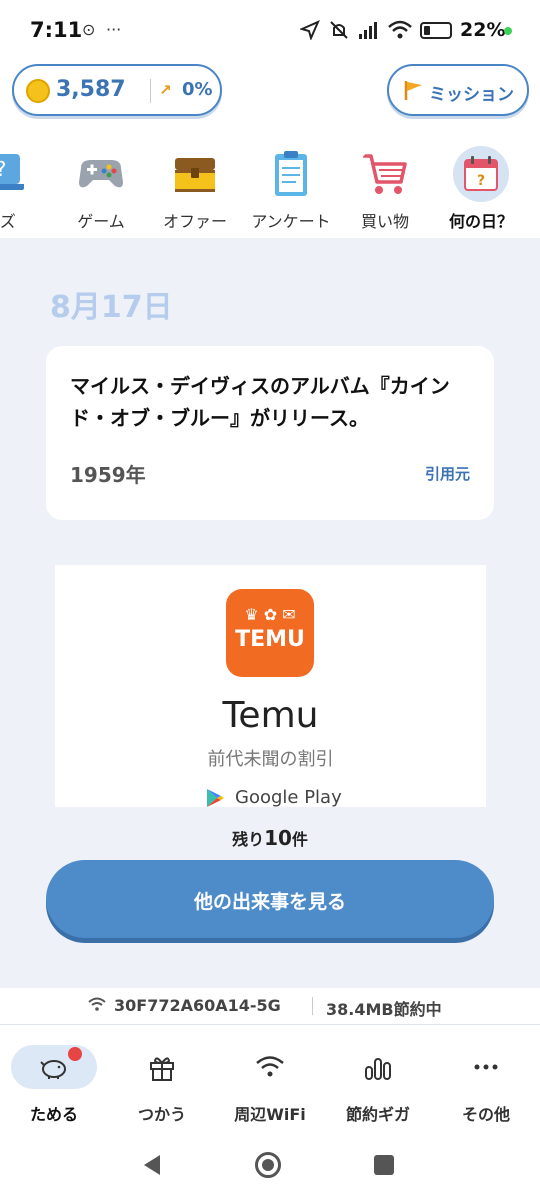 This screenshot has width=540, height=1200. Describe the element at coordinates (152, 1165) in the screenshot. I see `back-icon` at that location.